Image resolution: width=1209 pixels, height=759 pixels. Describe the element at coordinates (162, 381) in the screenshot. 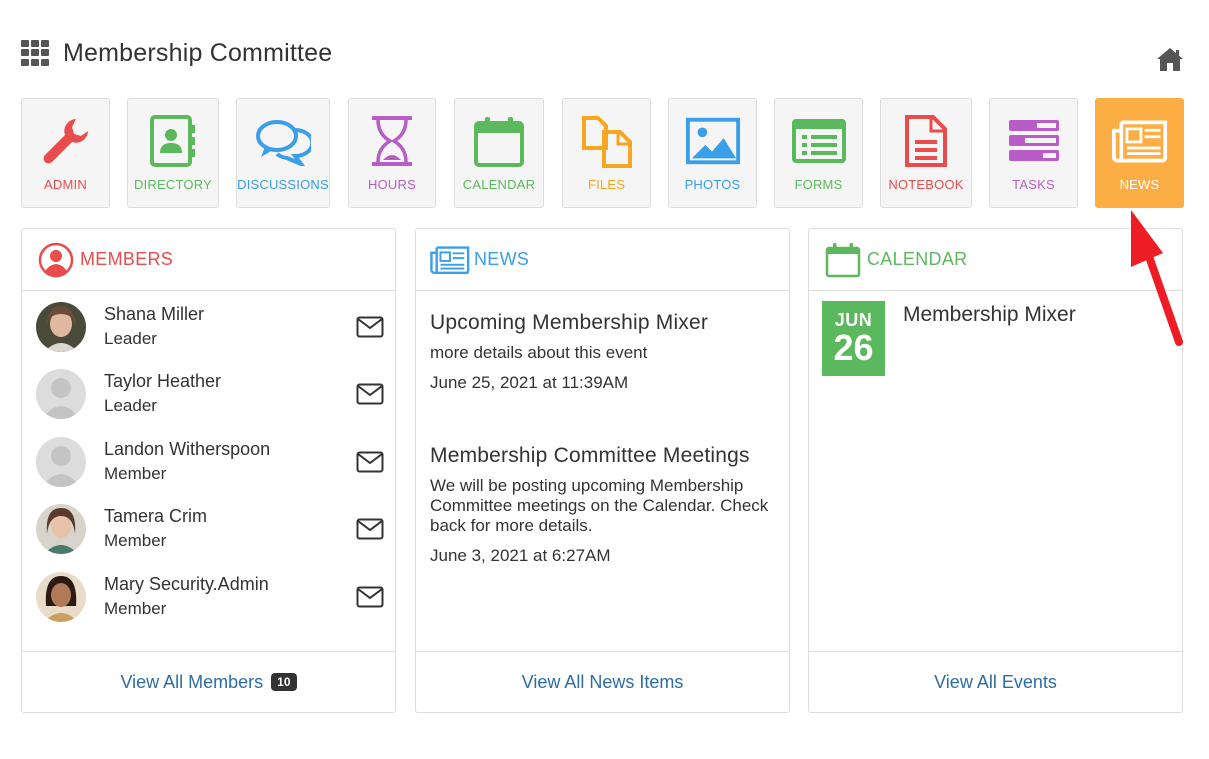

I see `member-name: Taylor Heather` at that location.